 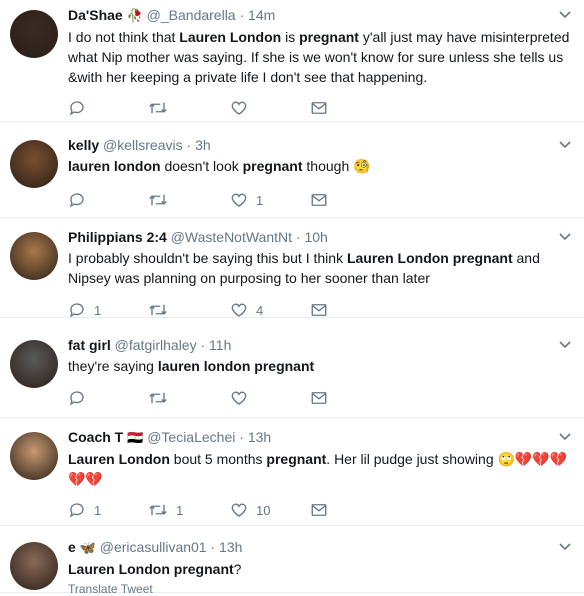 What do you see at coordinates (260, 310) in the screenshot?
I see `like-count: 4` at bounding box center [260, 310].